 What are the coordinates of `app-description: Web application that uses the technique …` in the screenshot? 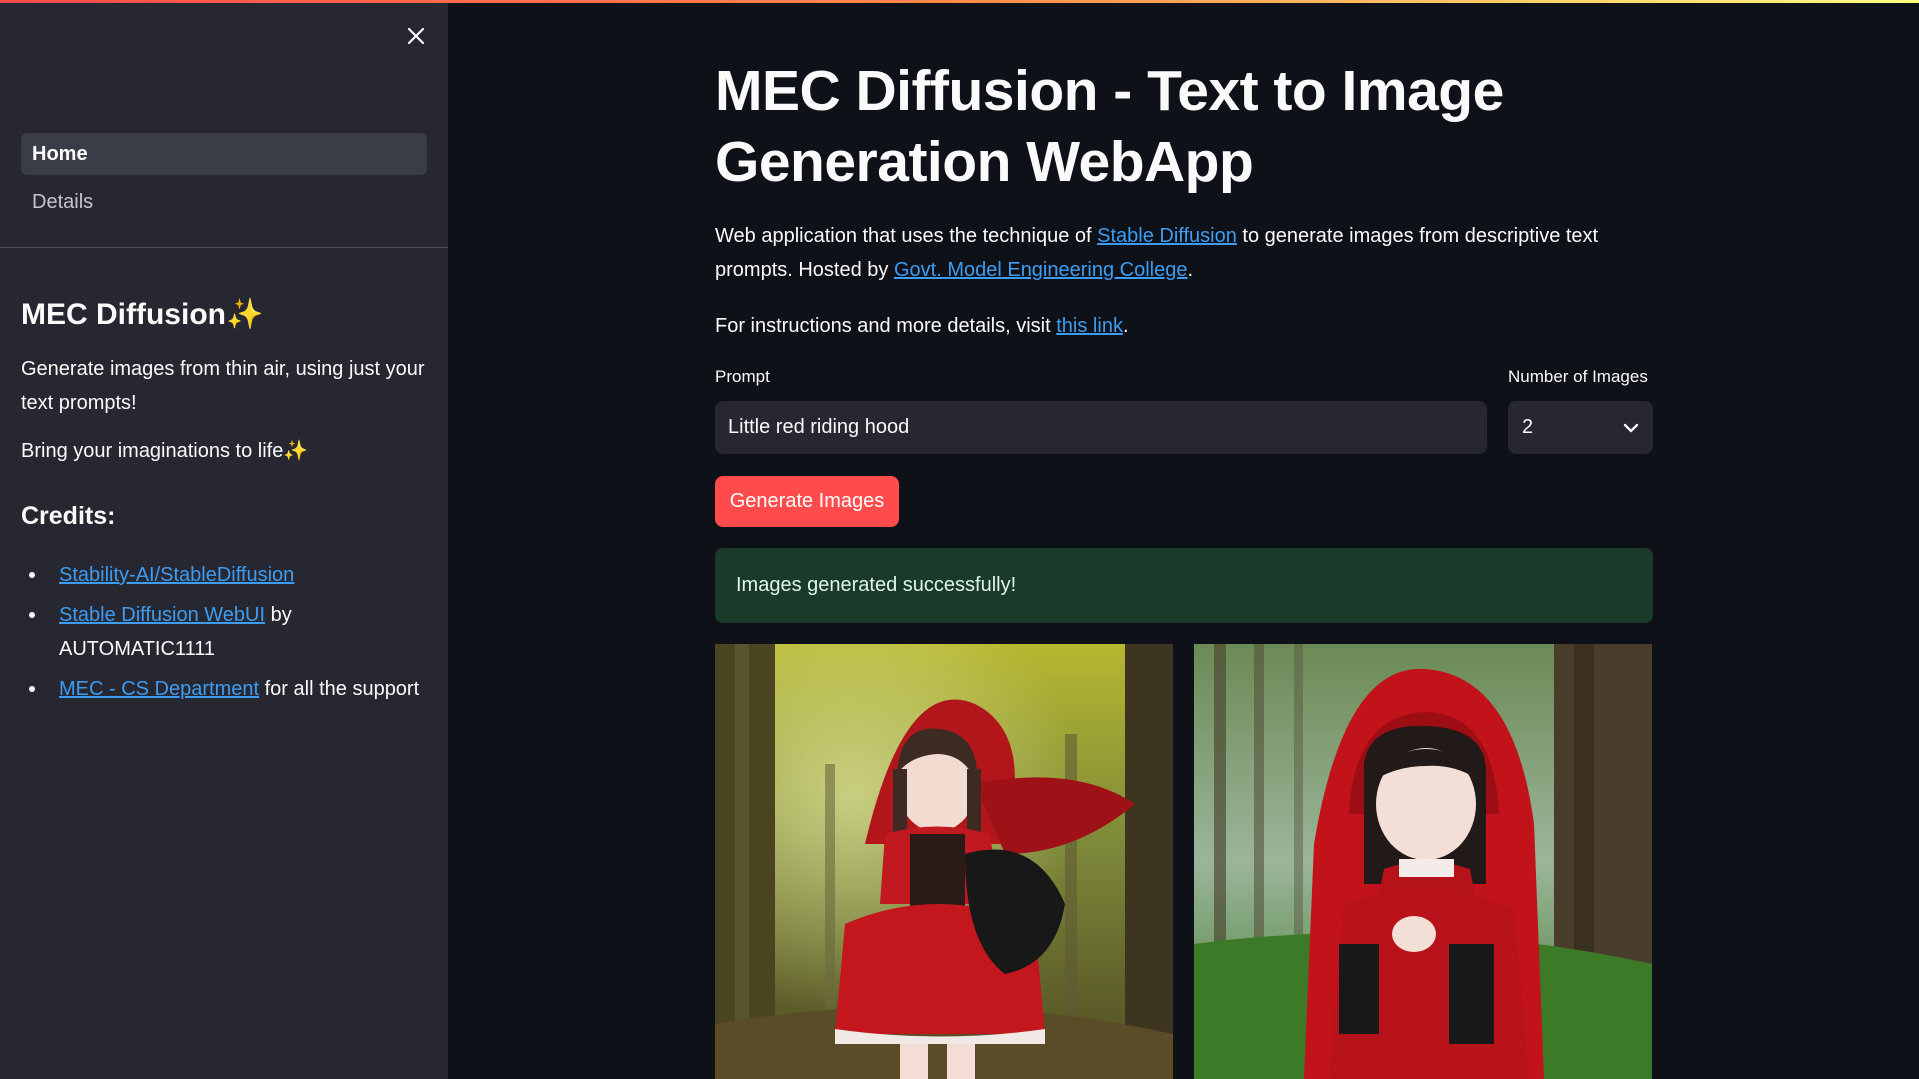 It's located at (1184, 253).